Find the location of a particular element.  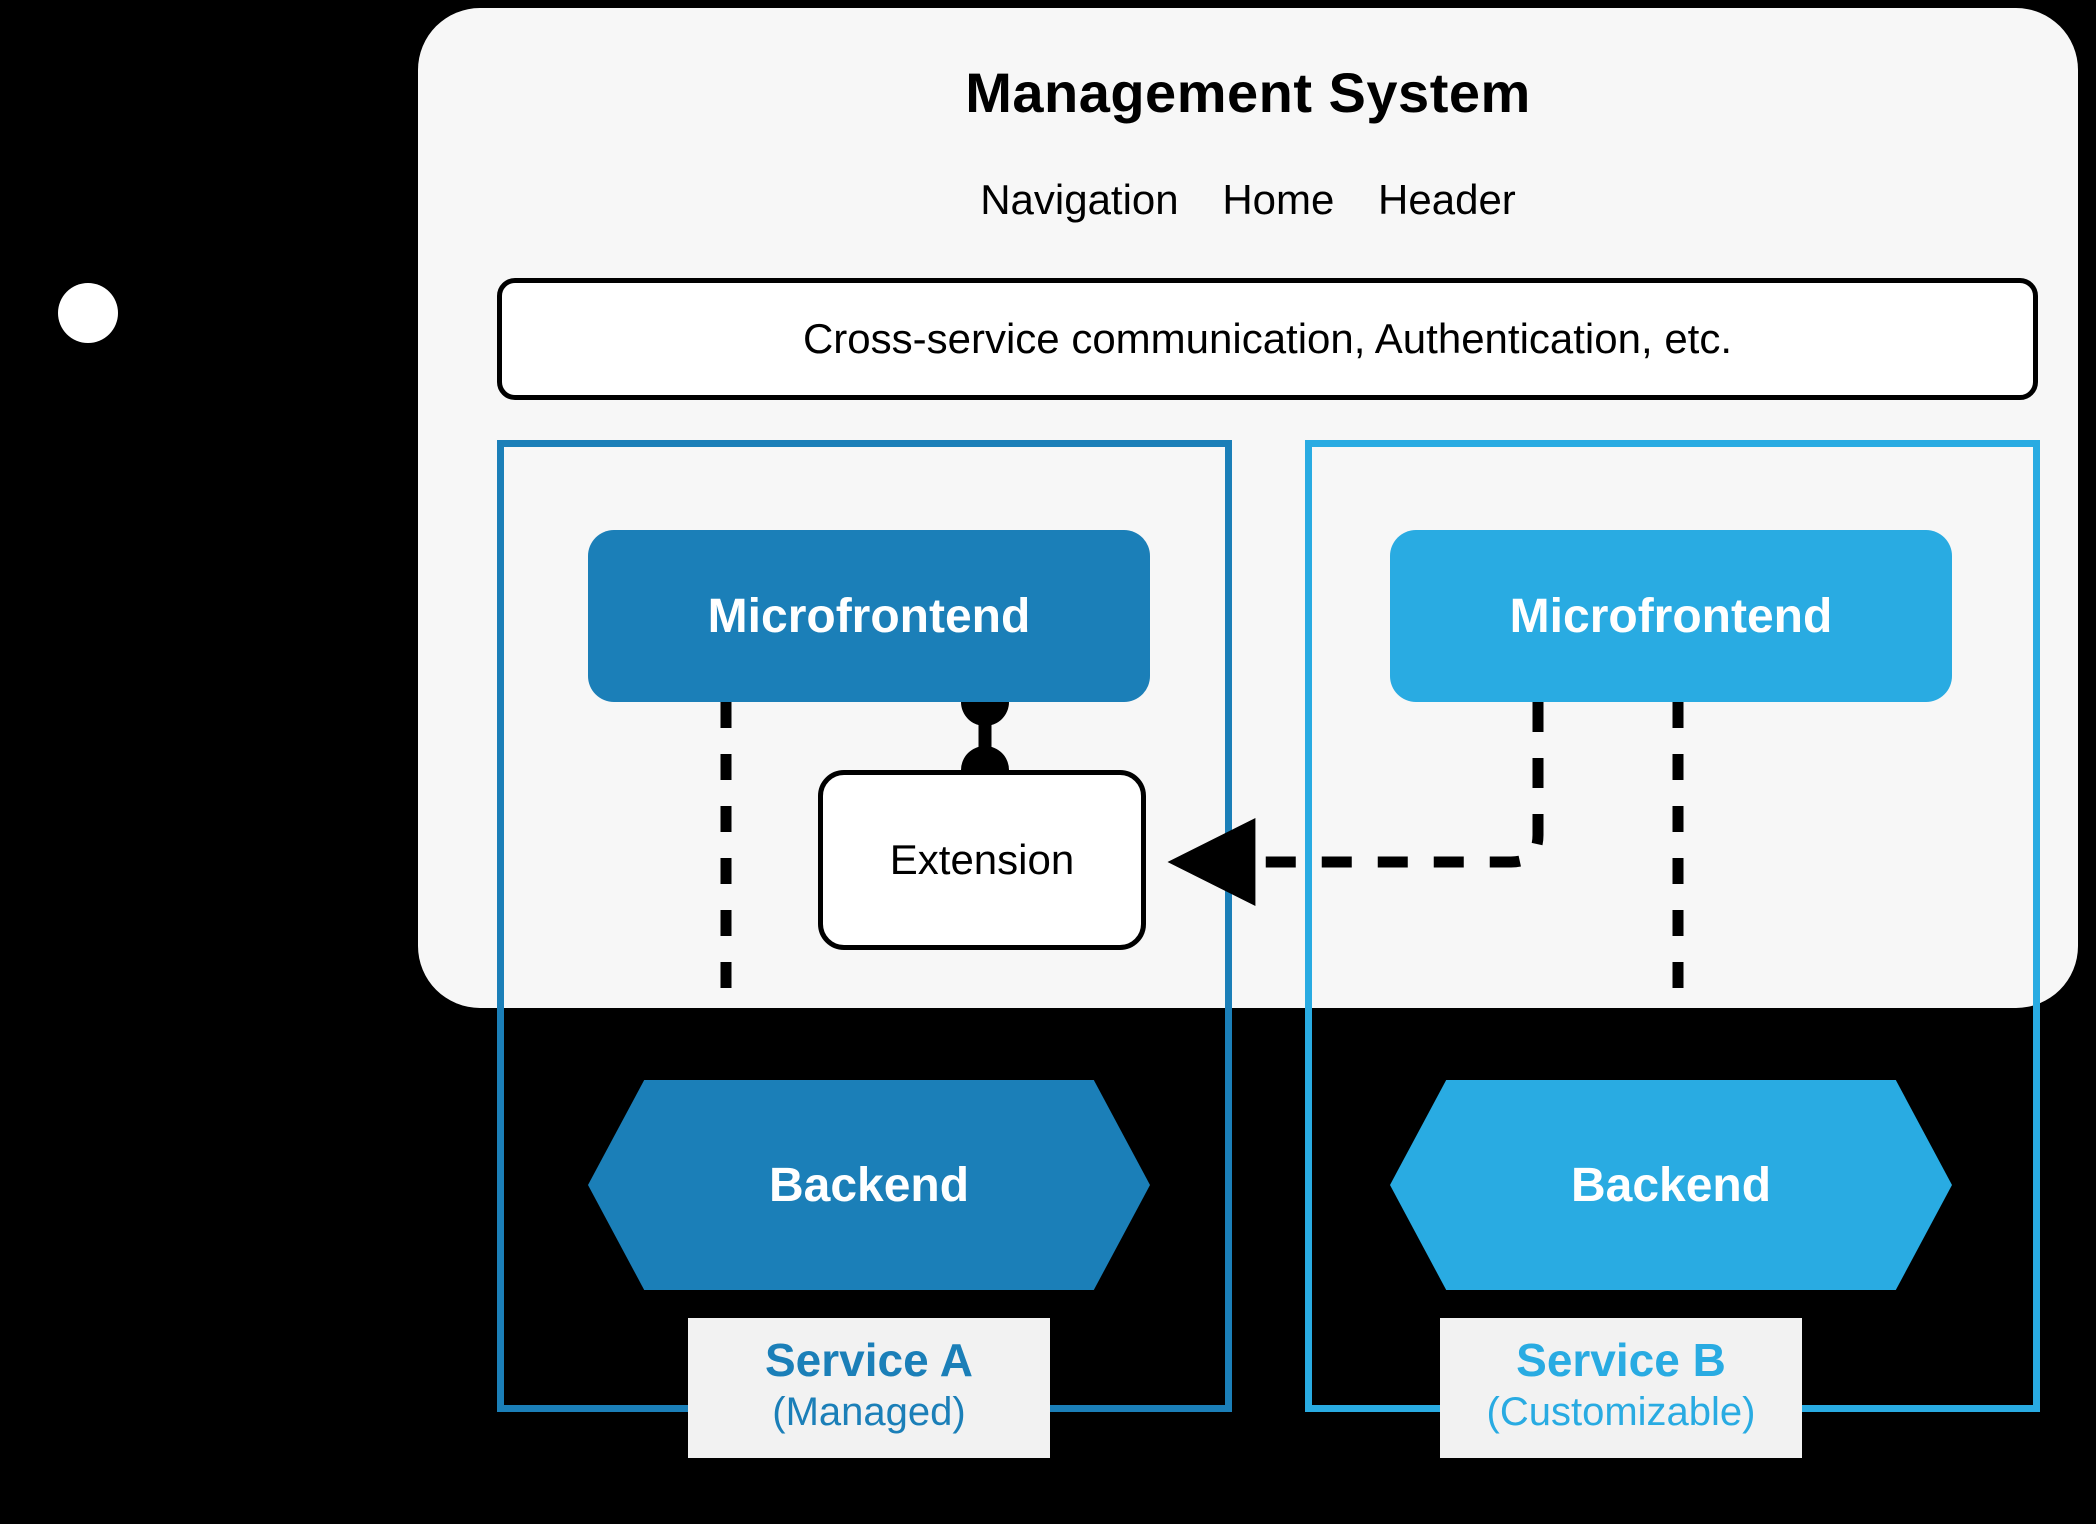

service-b-kind: (Customizable) is located at coordinates (1621, 1412).